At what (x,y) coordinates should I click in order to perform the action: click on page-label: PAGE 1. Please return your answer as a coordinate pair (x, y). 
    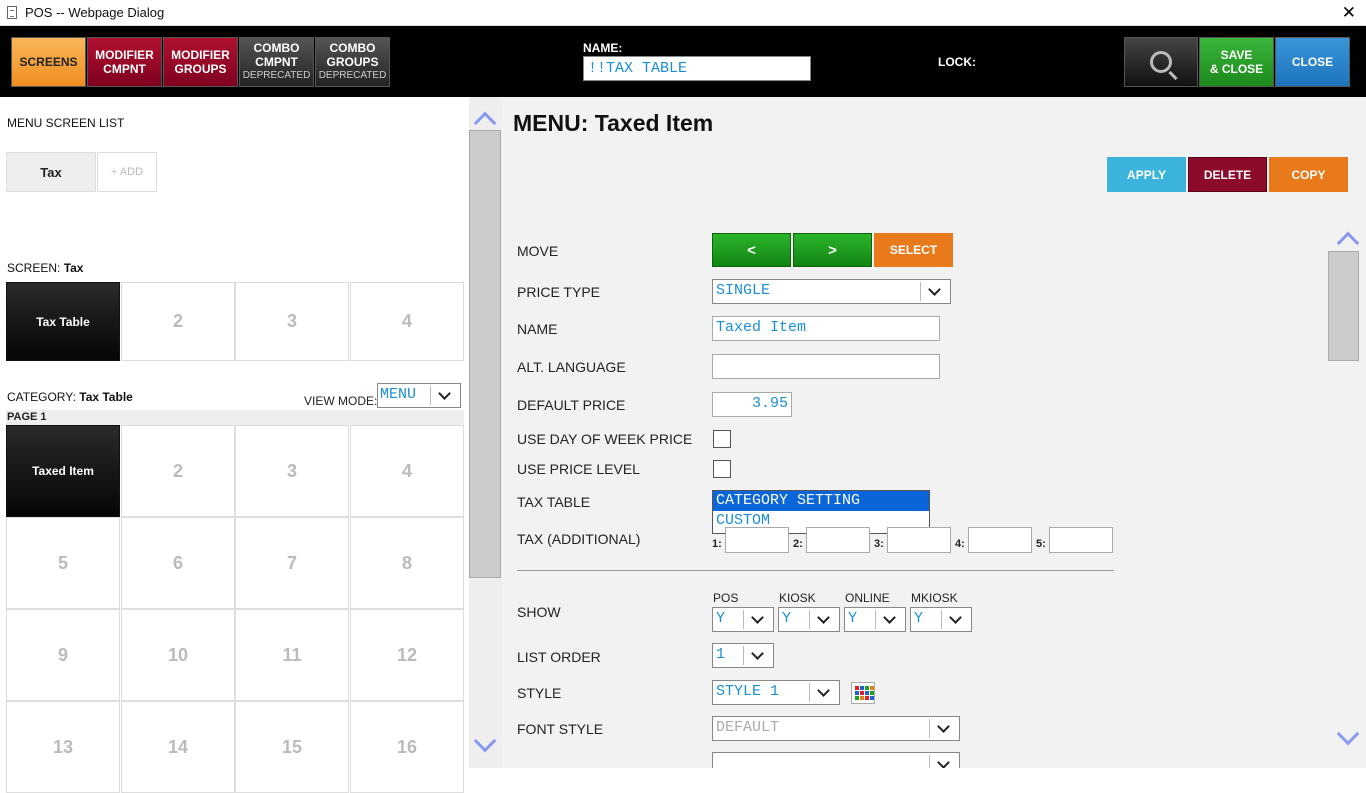
    Looking at the image, I should click on (235, 417).